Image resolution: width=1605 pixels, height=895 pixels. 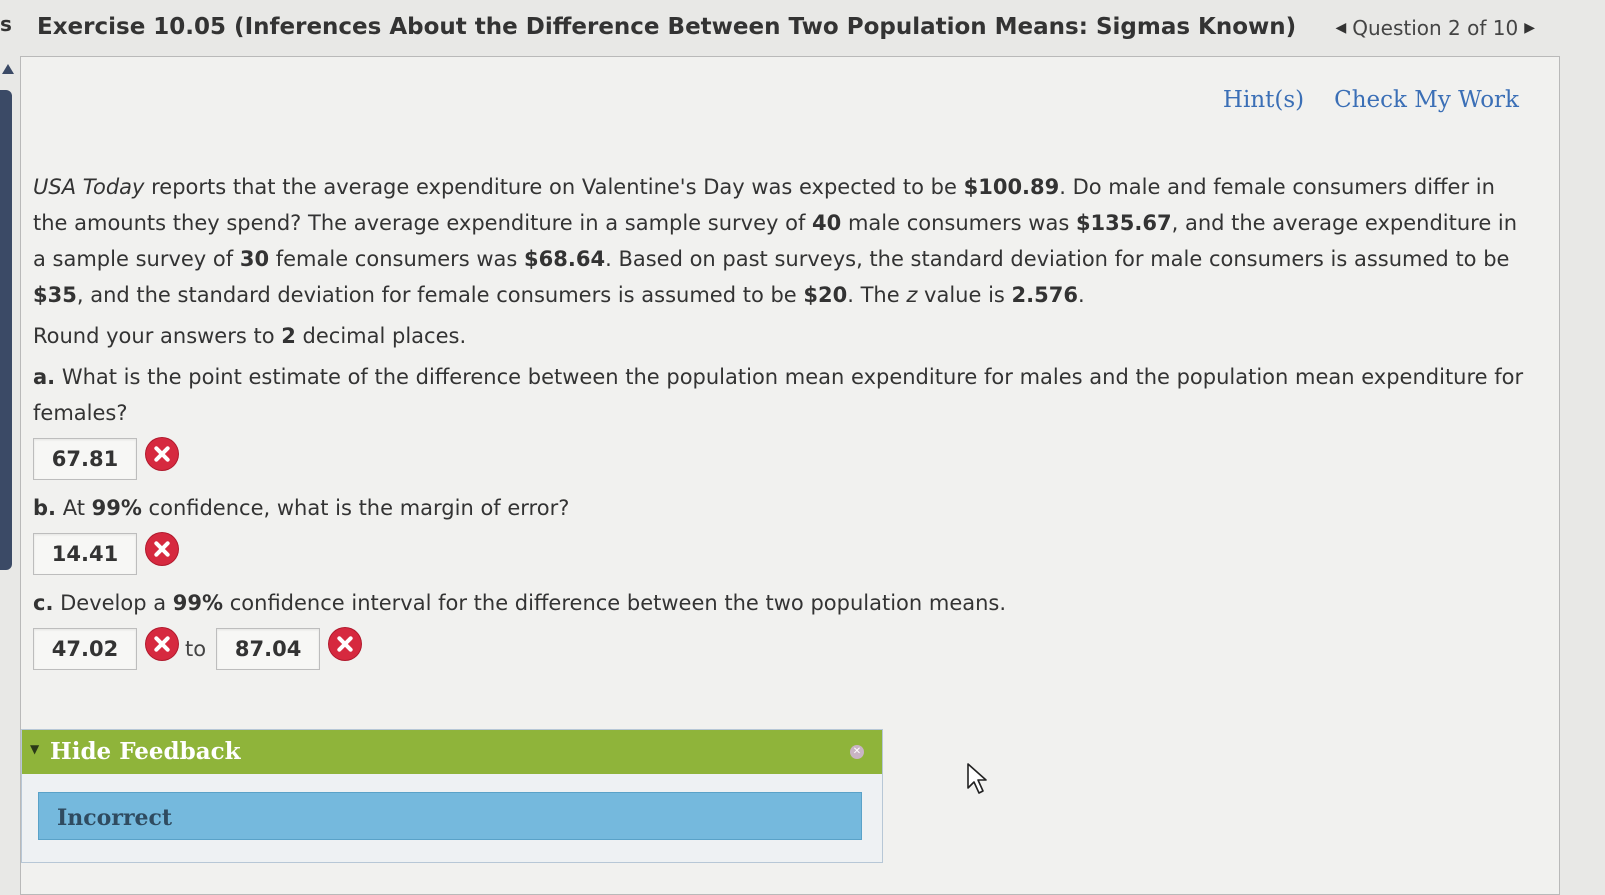 I want to click on source-name: USA Today, so click(x=89, y=187).